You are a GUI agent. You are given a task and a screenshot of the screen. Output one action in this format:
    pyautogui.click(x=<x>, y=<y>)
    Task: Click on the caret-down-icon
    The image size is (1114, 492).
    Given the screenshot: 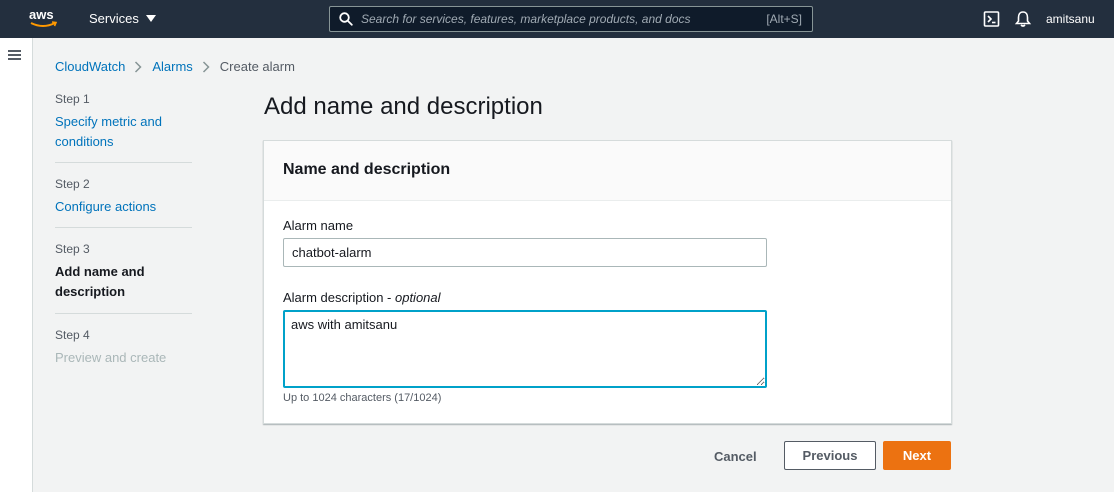 What is the action you would take?
    pyautogui.click(x=150, y=18)
    